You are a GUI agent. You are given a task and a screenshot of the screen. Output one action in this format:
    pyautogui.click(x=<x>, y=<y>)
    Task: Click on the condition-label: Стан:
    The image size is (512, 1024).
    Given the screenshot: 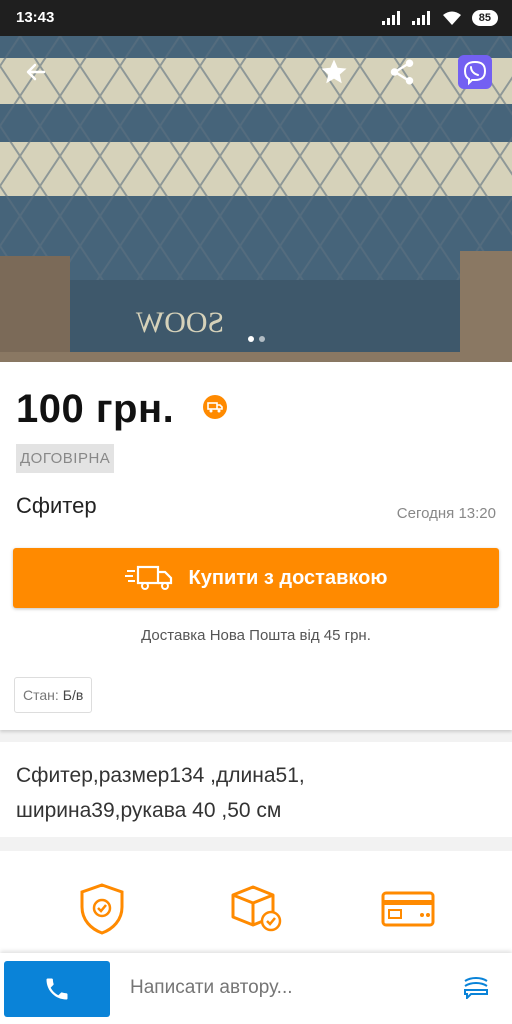 What is the action you would take?
    pyautogui.click(x=41, y=695)
    